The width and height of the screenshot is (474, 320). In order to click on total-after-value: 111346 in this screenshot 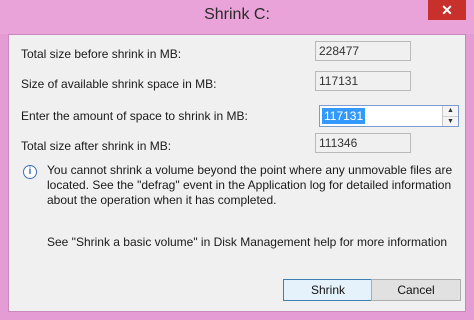, I will do `click(363, 143)`.